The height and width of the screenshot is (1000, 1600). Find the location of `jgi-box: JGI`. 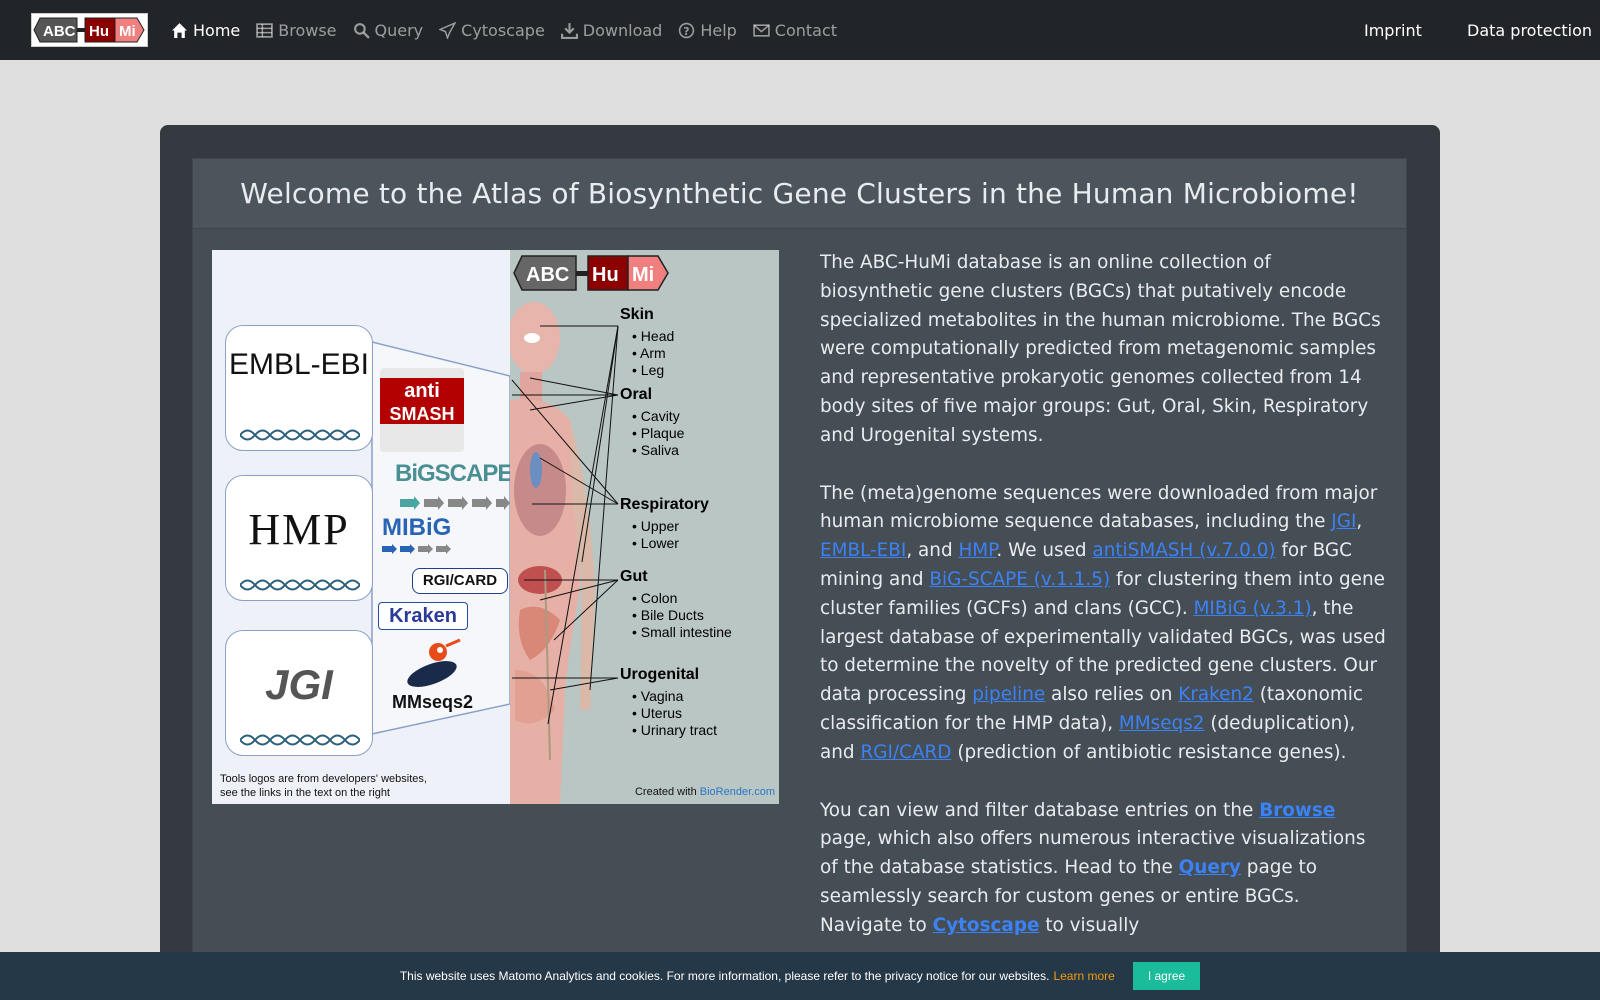

jgi-box: JGI is located at coordinates (299, 693).